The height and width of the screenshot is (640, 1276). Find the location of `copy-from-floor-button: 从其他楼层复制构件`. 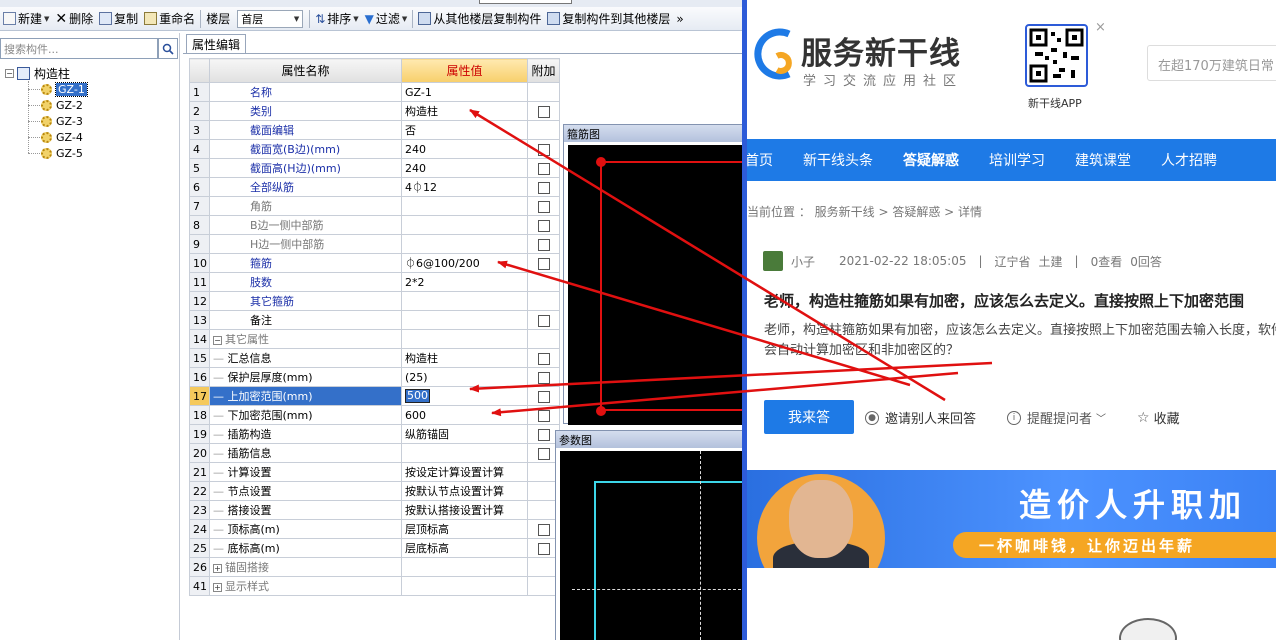

copy-from-floor-button: 从其他楼层复制构件 is located at coordinates (479, 19).